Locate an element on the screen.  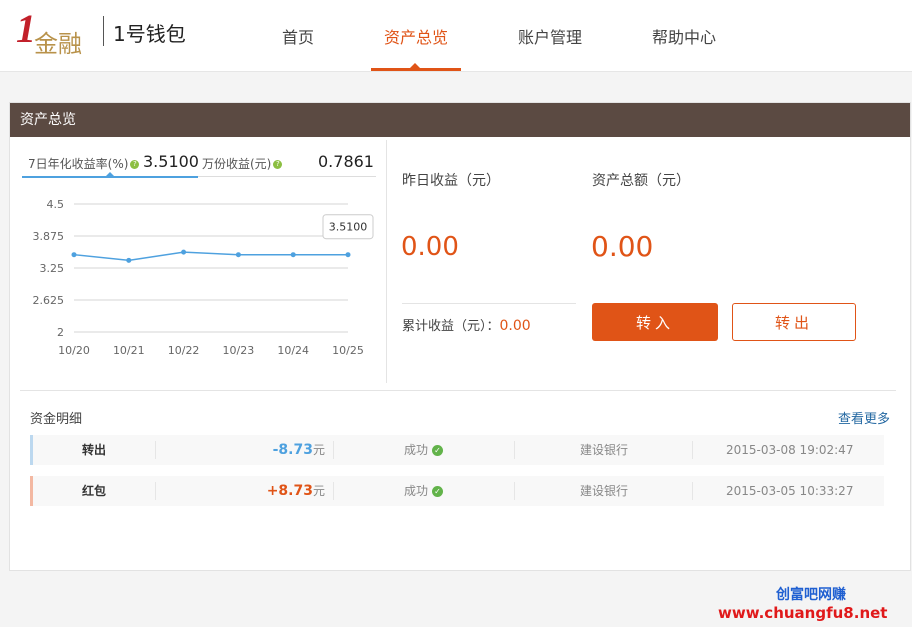
svg-text: 金融 is located at coordinates (58, 44).